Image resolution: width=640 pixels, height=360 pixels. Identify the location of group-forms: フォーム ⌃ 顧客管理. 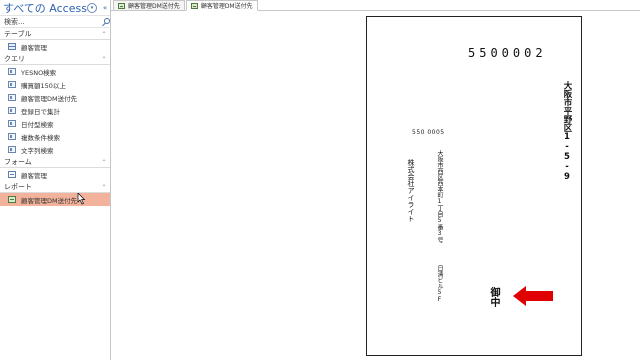
(55, 169).